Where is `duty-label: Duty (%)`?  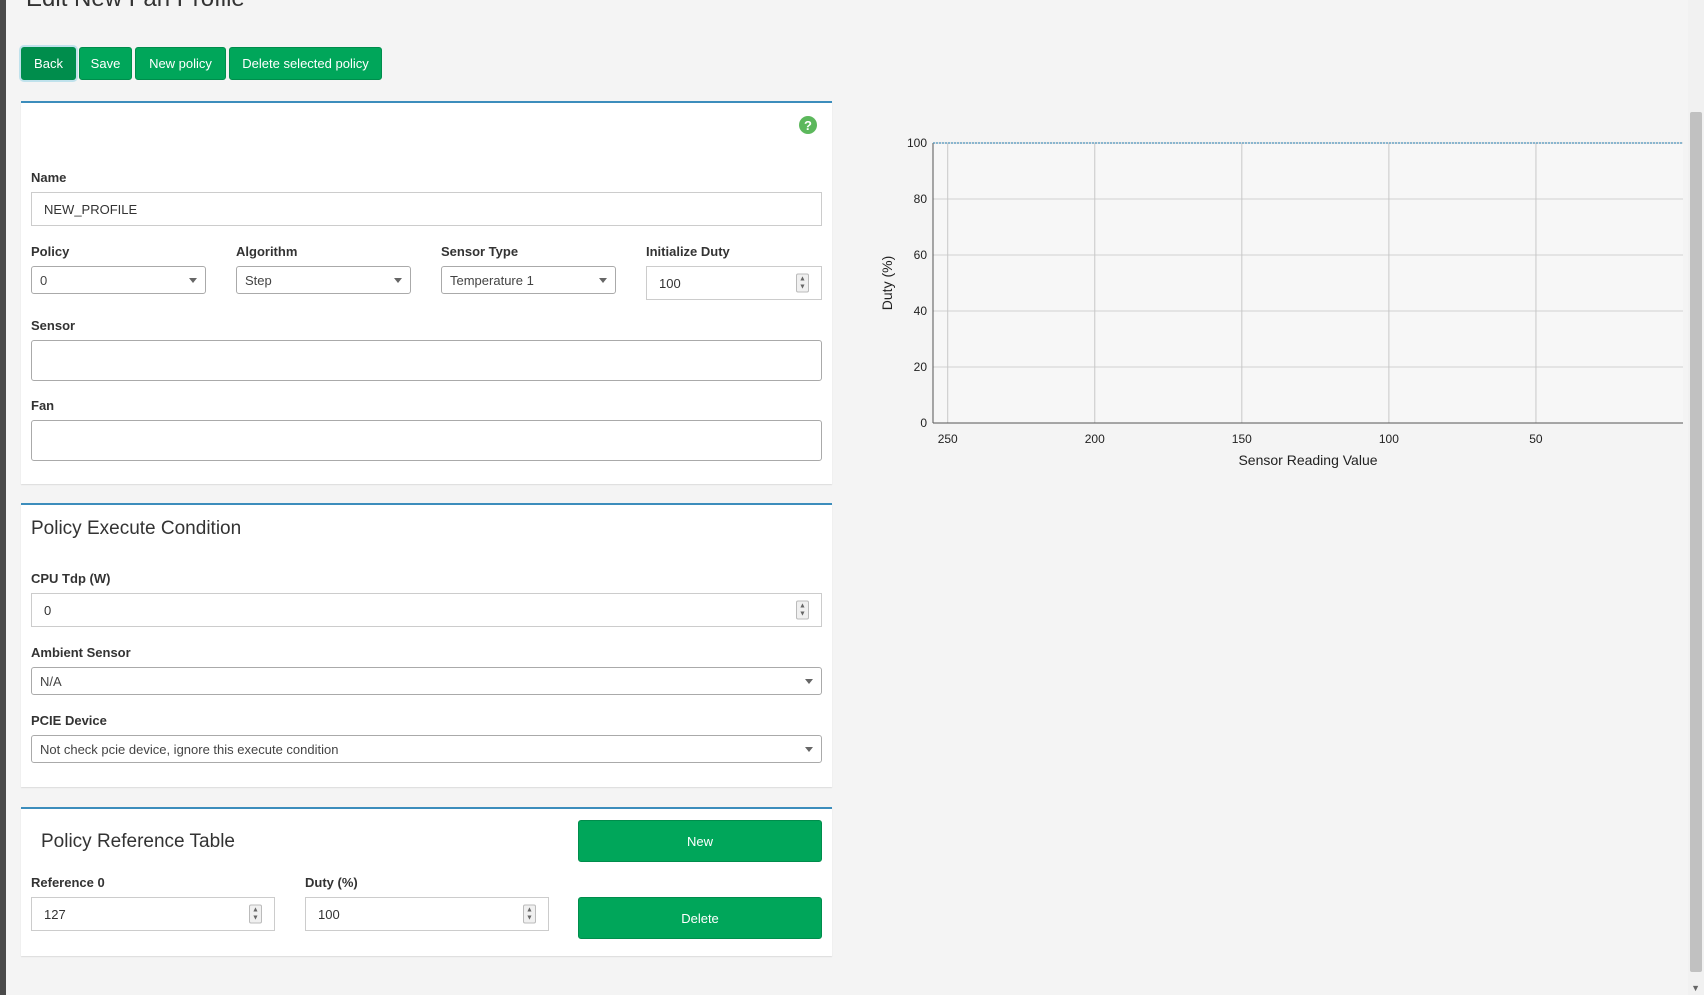 duty-label: Duty (%) is located at coordinates (331, 882).